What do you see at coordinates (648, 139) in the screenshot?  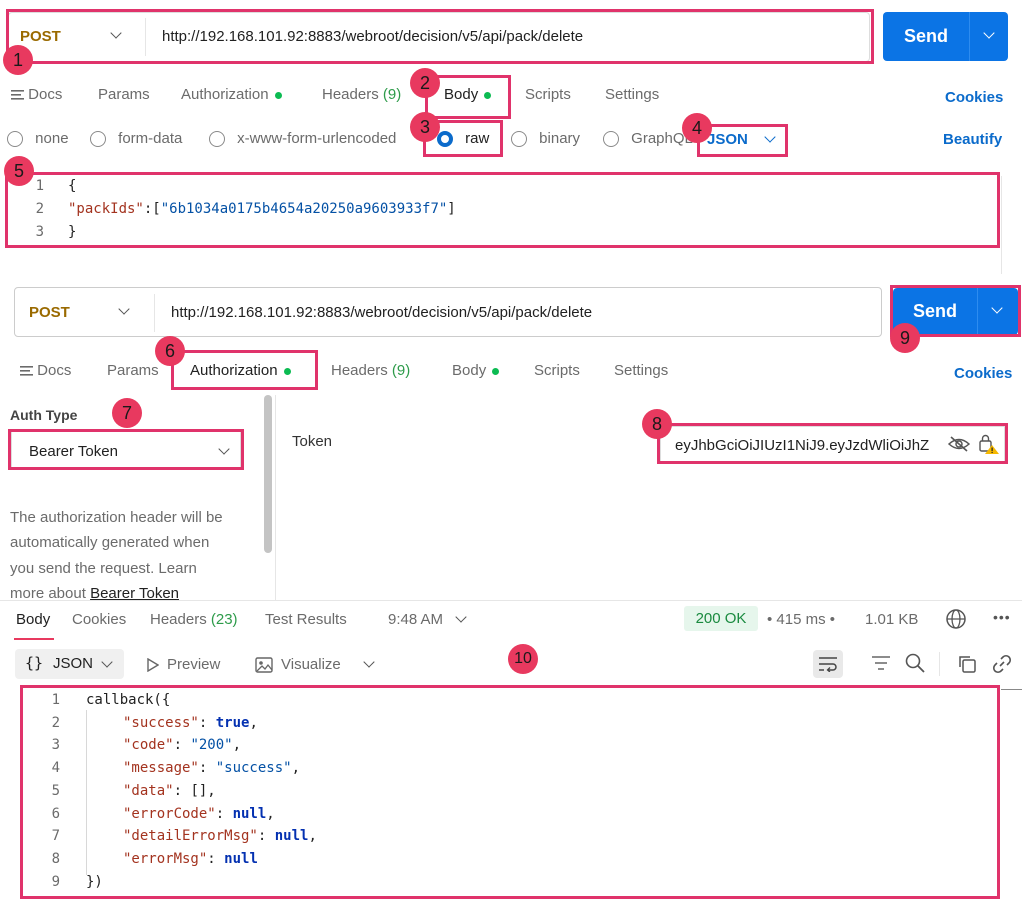 I see `body-mode-graphql: GraphQL` at bounding box center [648, 139].